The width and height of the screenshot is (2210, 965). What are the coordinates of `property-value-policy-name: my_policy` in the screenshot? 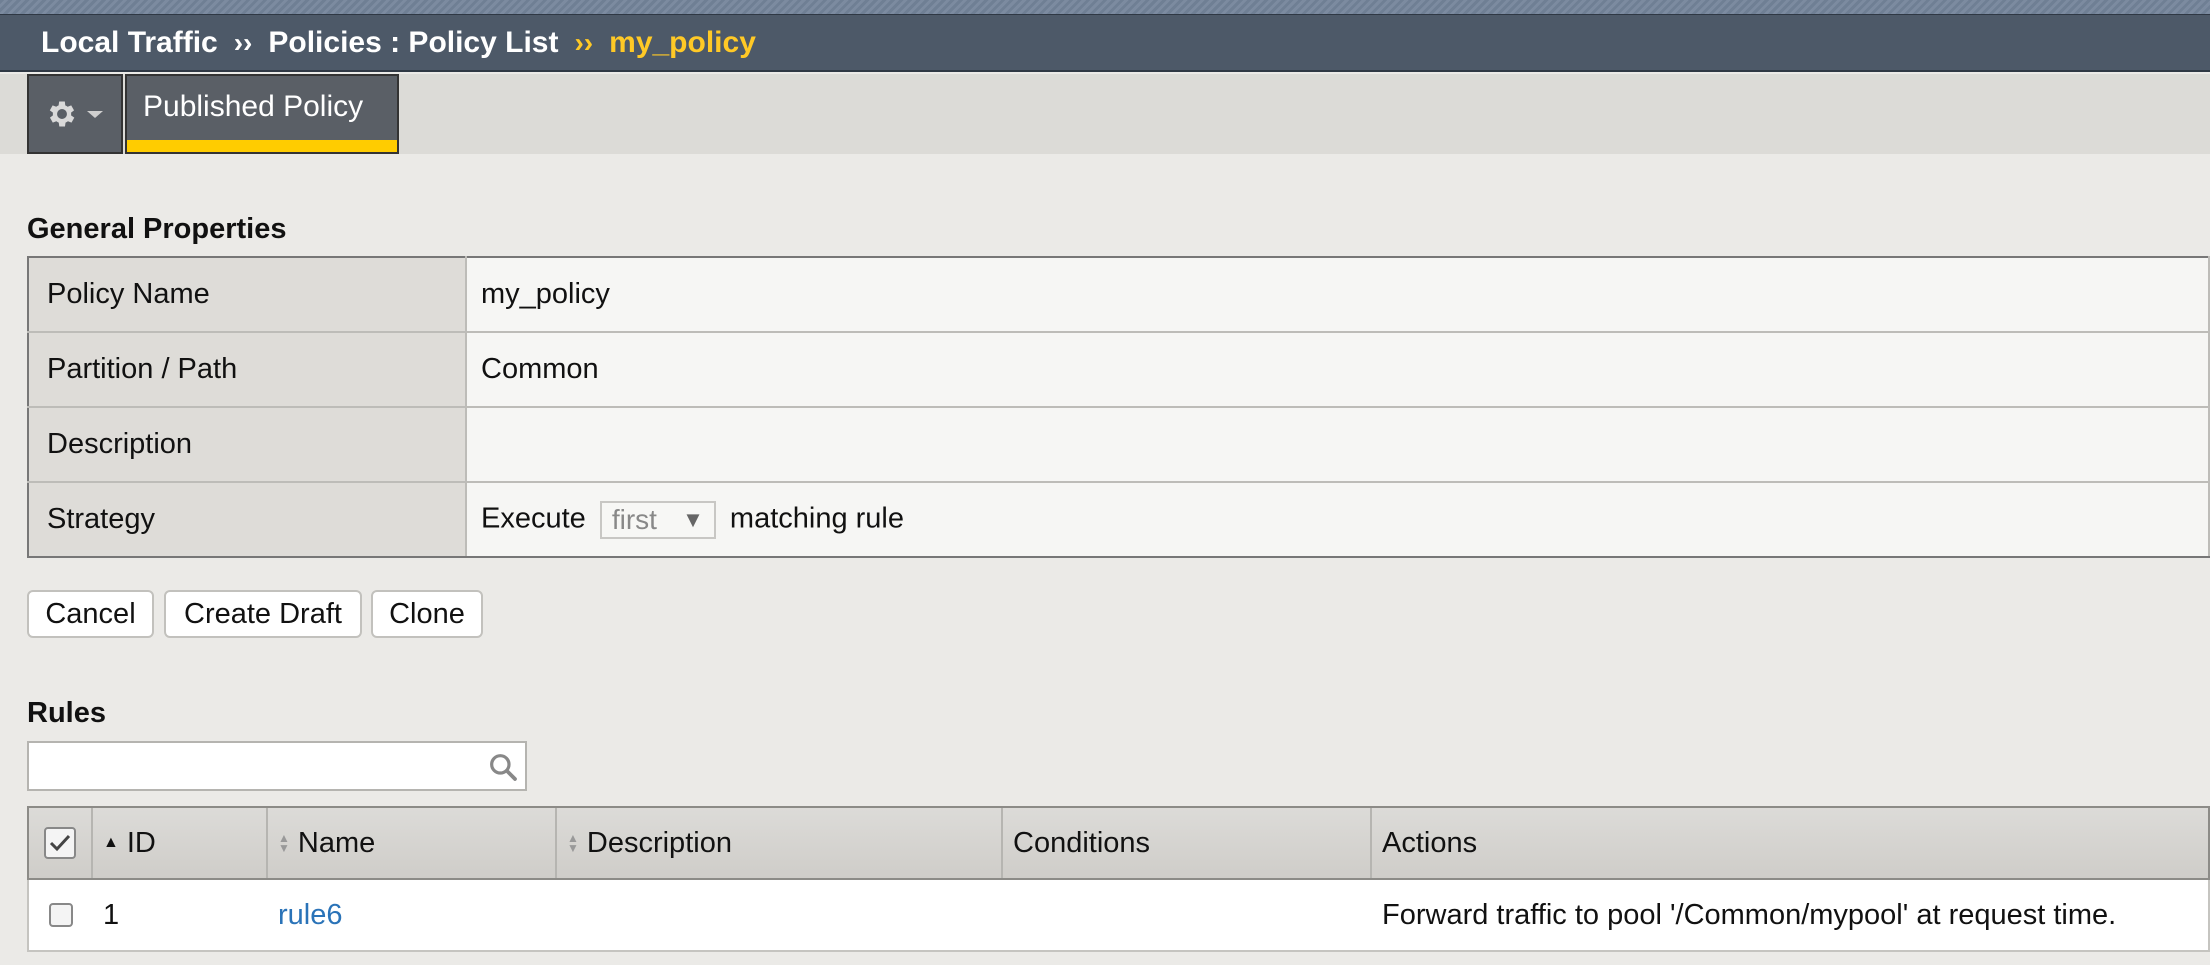 It's located at (1337, 294).